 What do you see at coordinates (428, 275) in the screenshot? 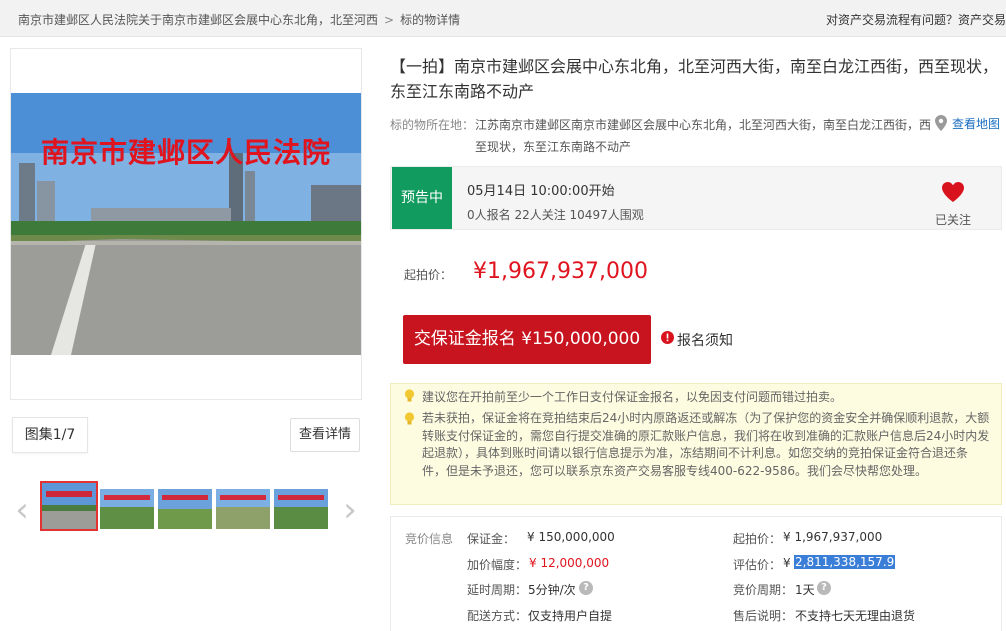
I see `start-price-label: 起拍价：` at bounding box center [428, 275].